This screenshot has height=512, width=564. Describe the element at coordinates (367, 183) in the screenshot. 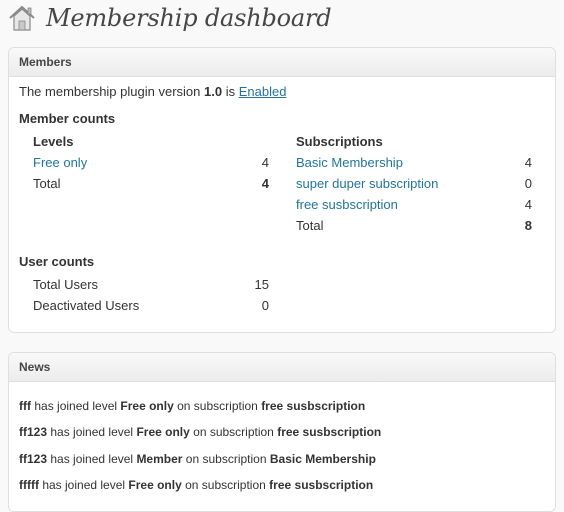

I see `subscription-link-super-duper: super duper subscription` at that location.